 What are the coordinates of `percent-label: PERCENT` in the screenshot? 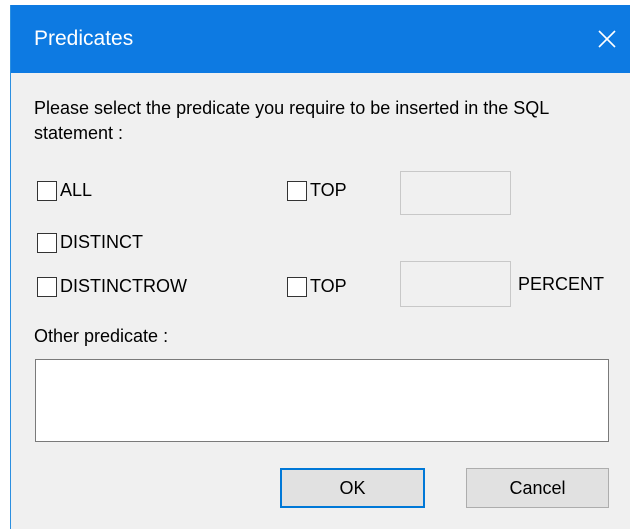 It's located at (561, 284).